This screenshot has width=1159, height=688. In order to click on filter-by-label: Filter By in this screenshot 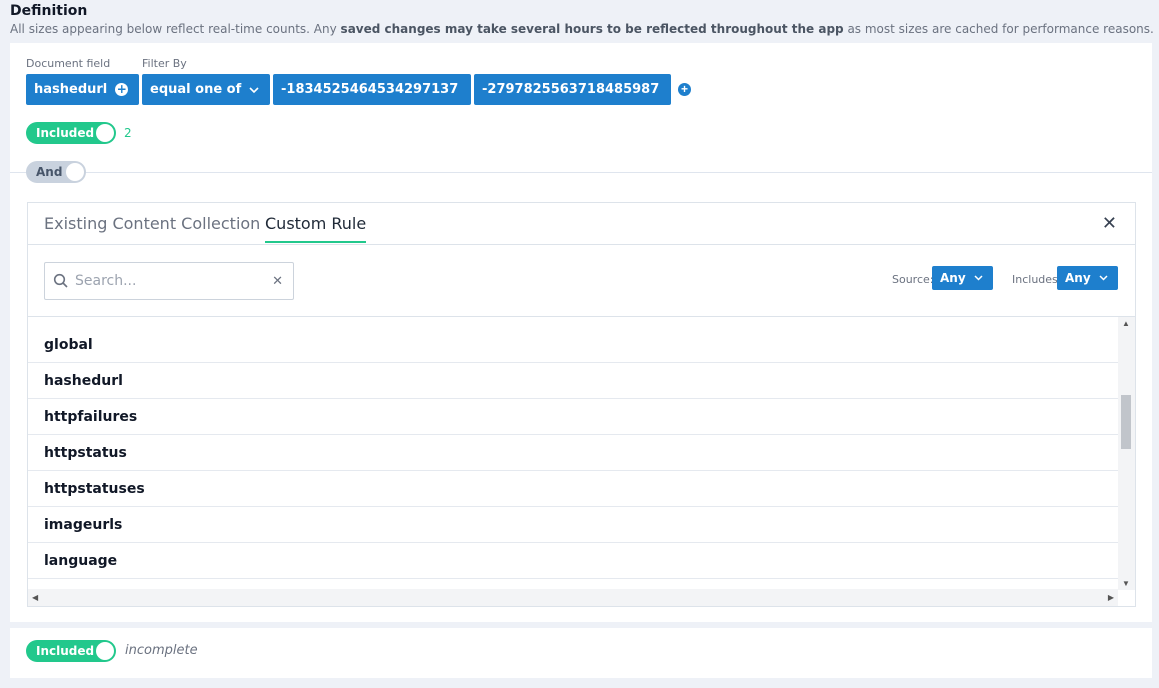, I will do `click(164, 63)`.